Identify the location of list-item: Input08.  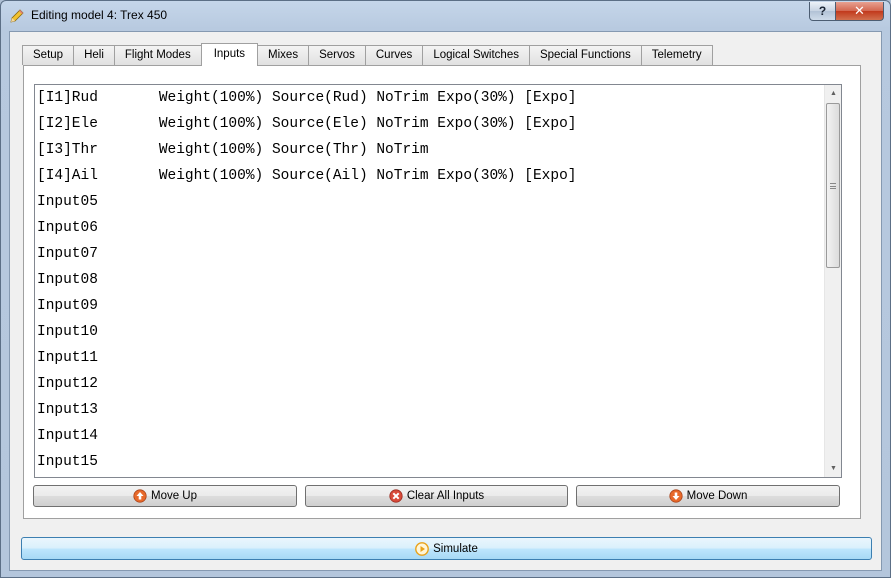
(430, 280).